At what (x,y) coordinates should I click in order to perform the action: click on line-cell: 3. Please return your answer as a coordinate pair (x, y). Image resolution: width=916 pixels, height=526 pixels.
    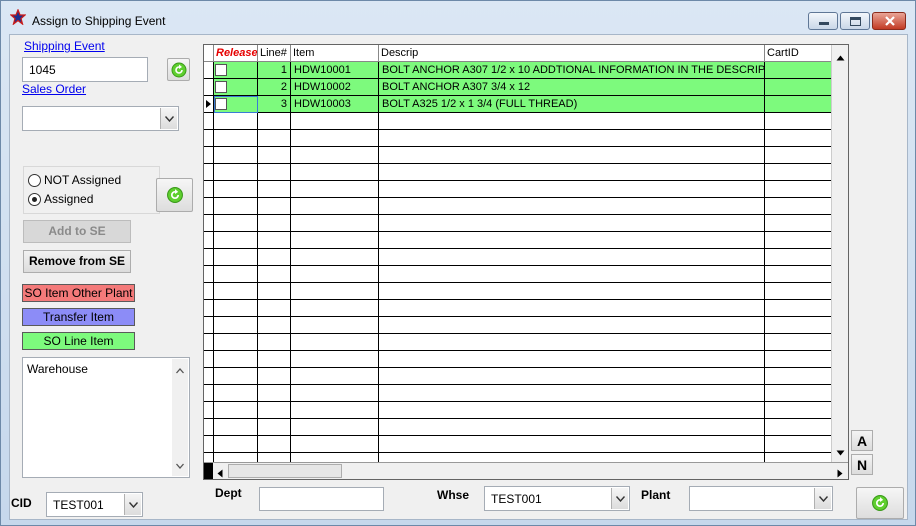
    Looking at the image, I should click on (274, 104).